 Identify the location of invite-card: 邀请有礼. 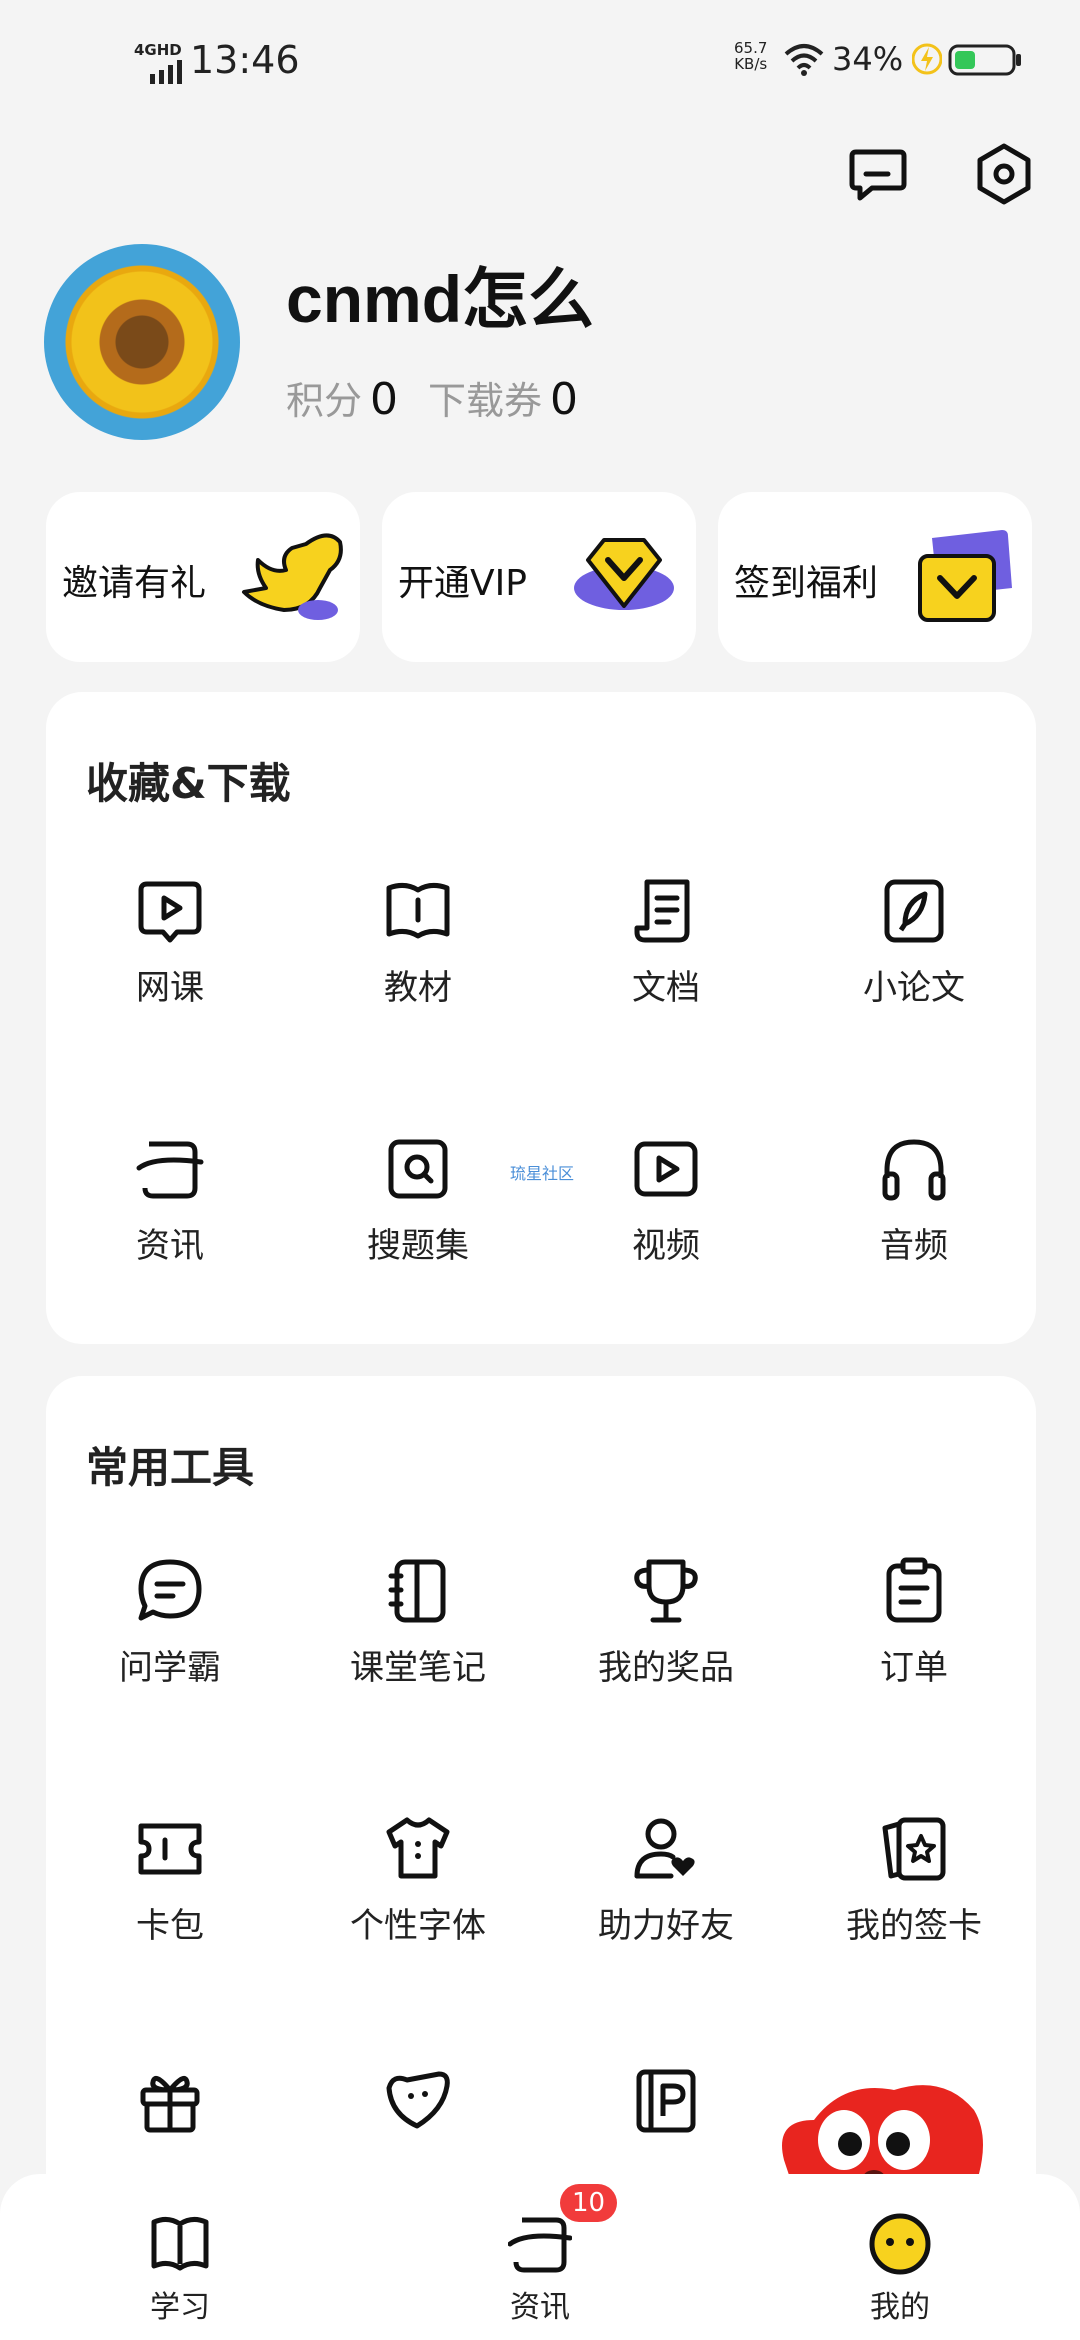
(203, 577).